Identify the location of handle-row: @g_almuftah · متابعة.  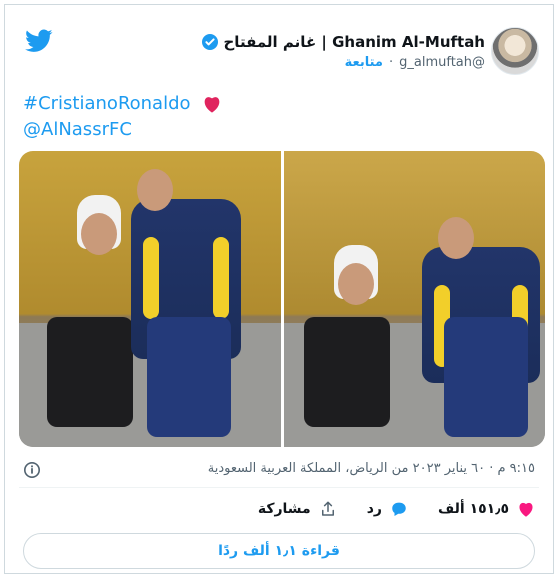
(415, 62).